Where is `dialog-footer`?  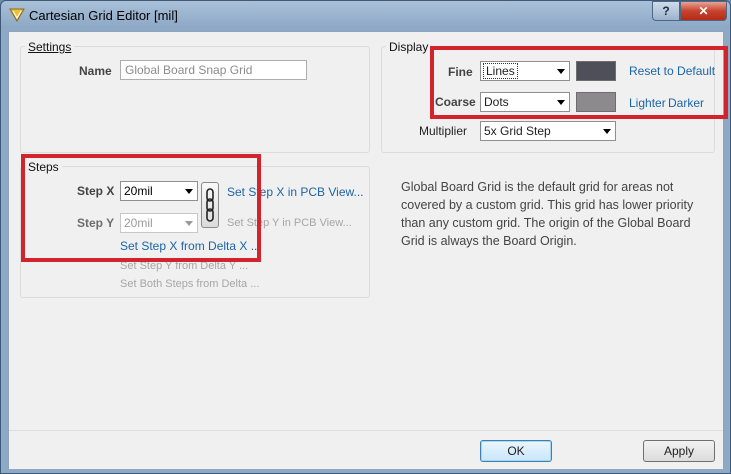
dialog-footer is located at coordinates (366, 449).